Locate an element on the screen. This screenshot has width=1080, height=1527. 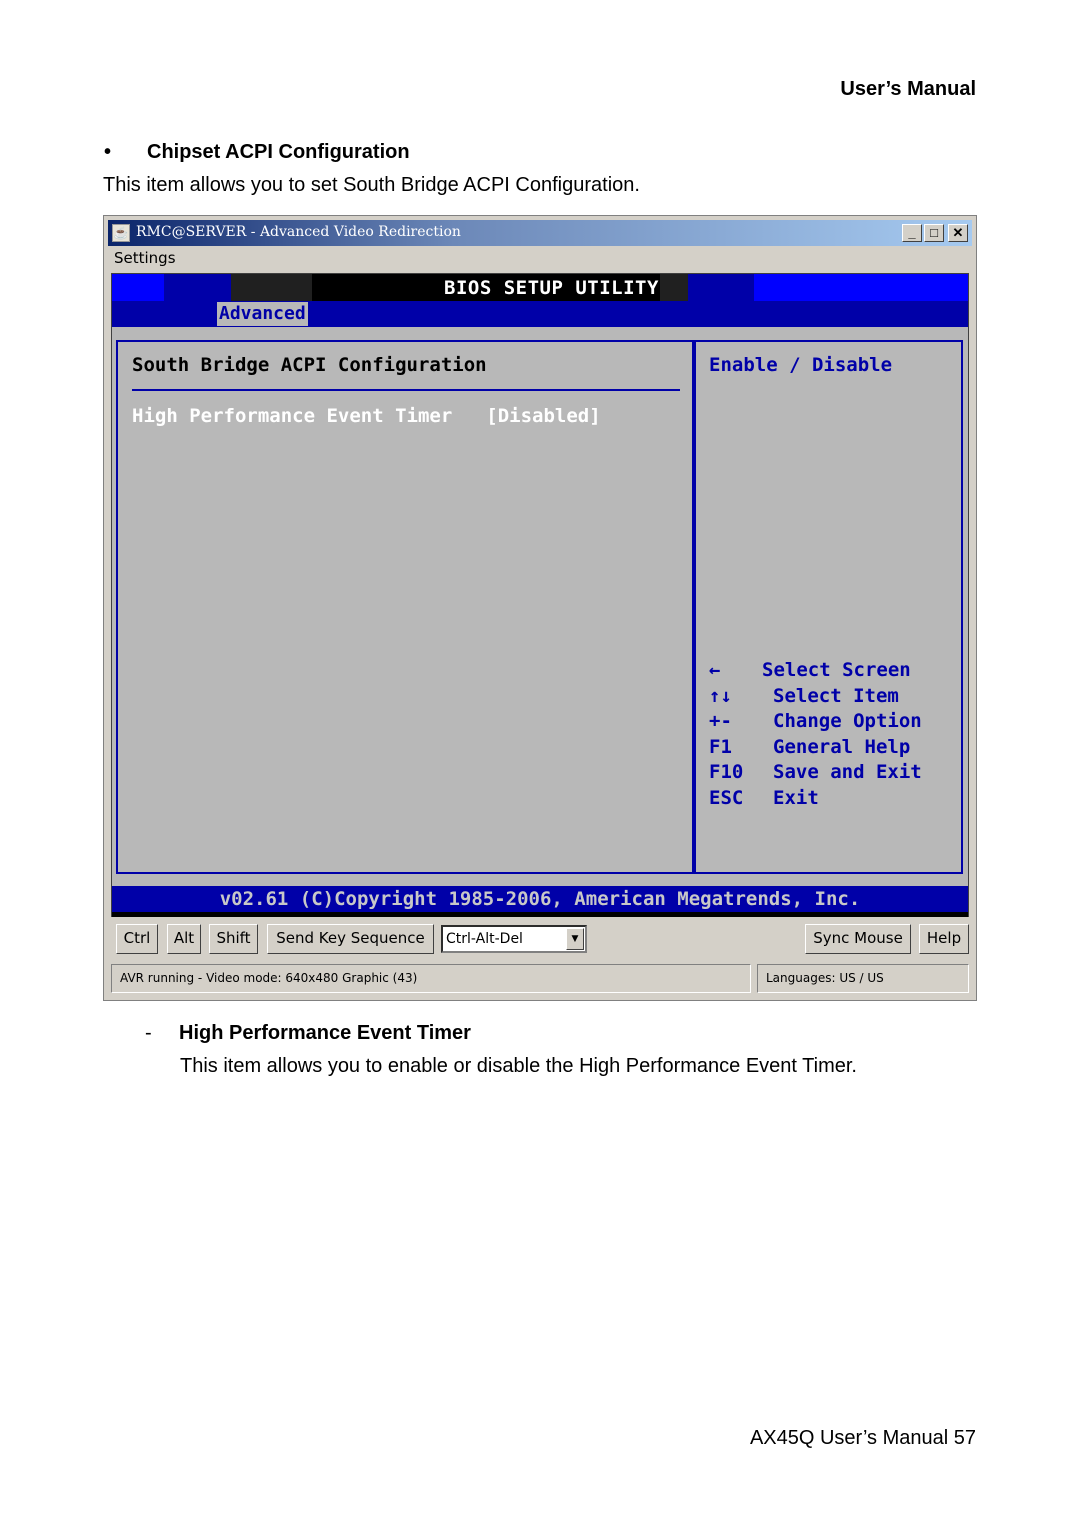
running-header: User’s Manual is located at coordinates (908, 89).